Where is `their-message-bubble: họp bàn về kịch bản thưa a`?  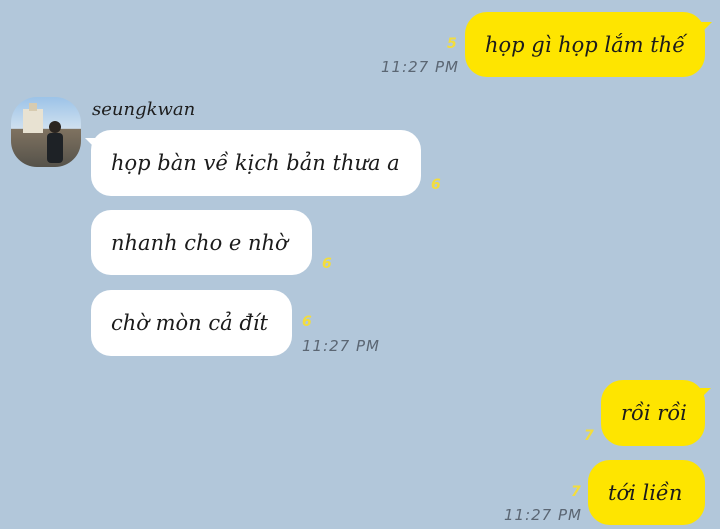
their-message-bubble: họp bàn về kịch bản thưa a is located at coordinates (256, 163).